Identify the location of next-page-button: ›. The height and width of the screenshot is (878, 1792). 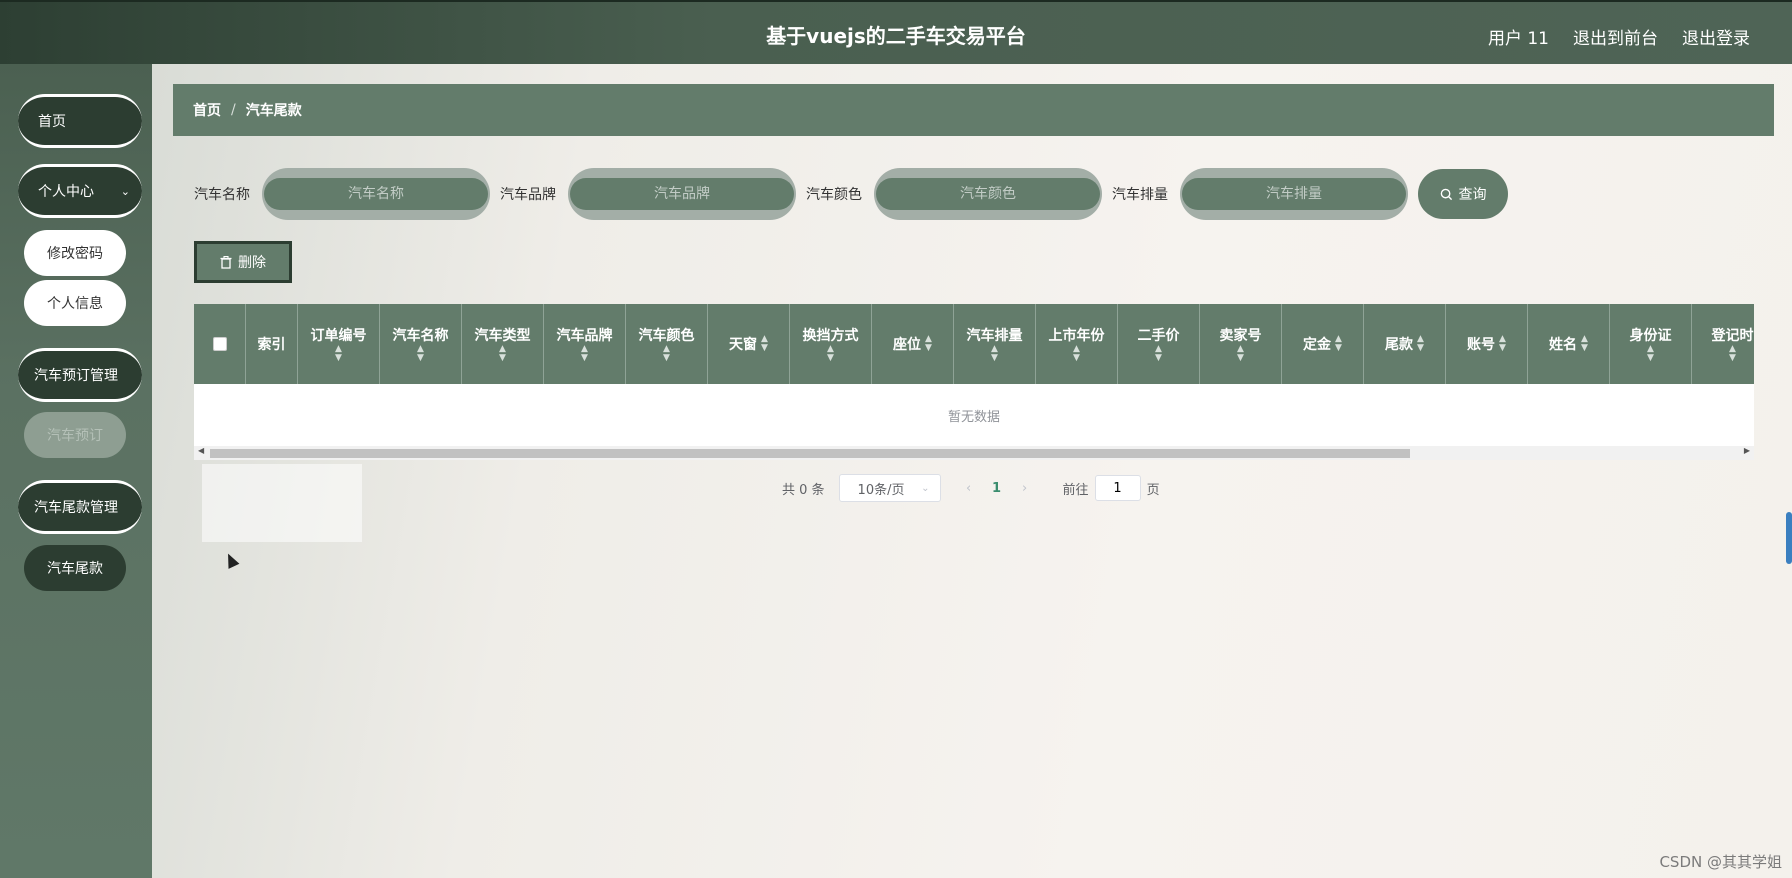
(1025, 488).